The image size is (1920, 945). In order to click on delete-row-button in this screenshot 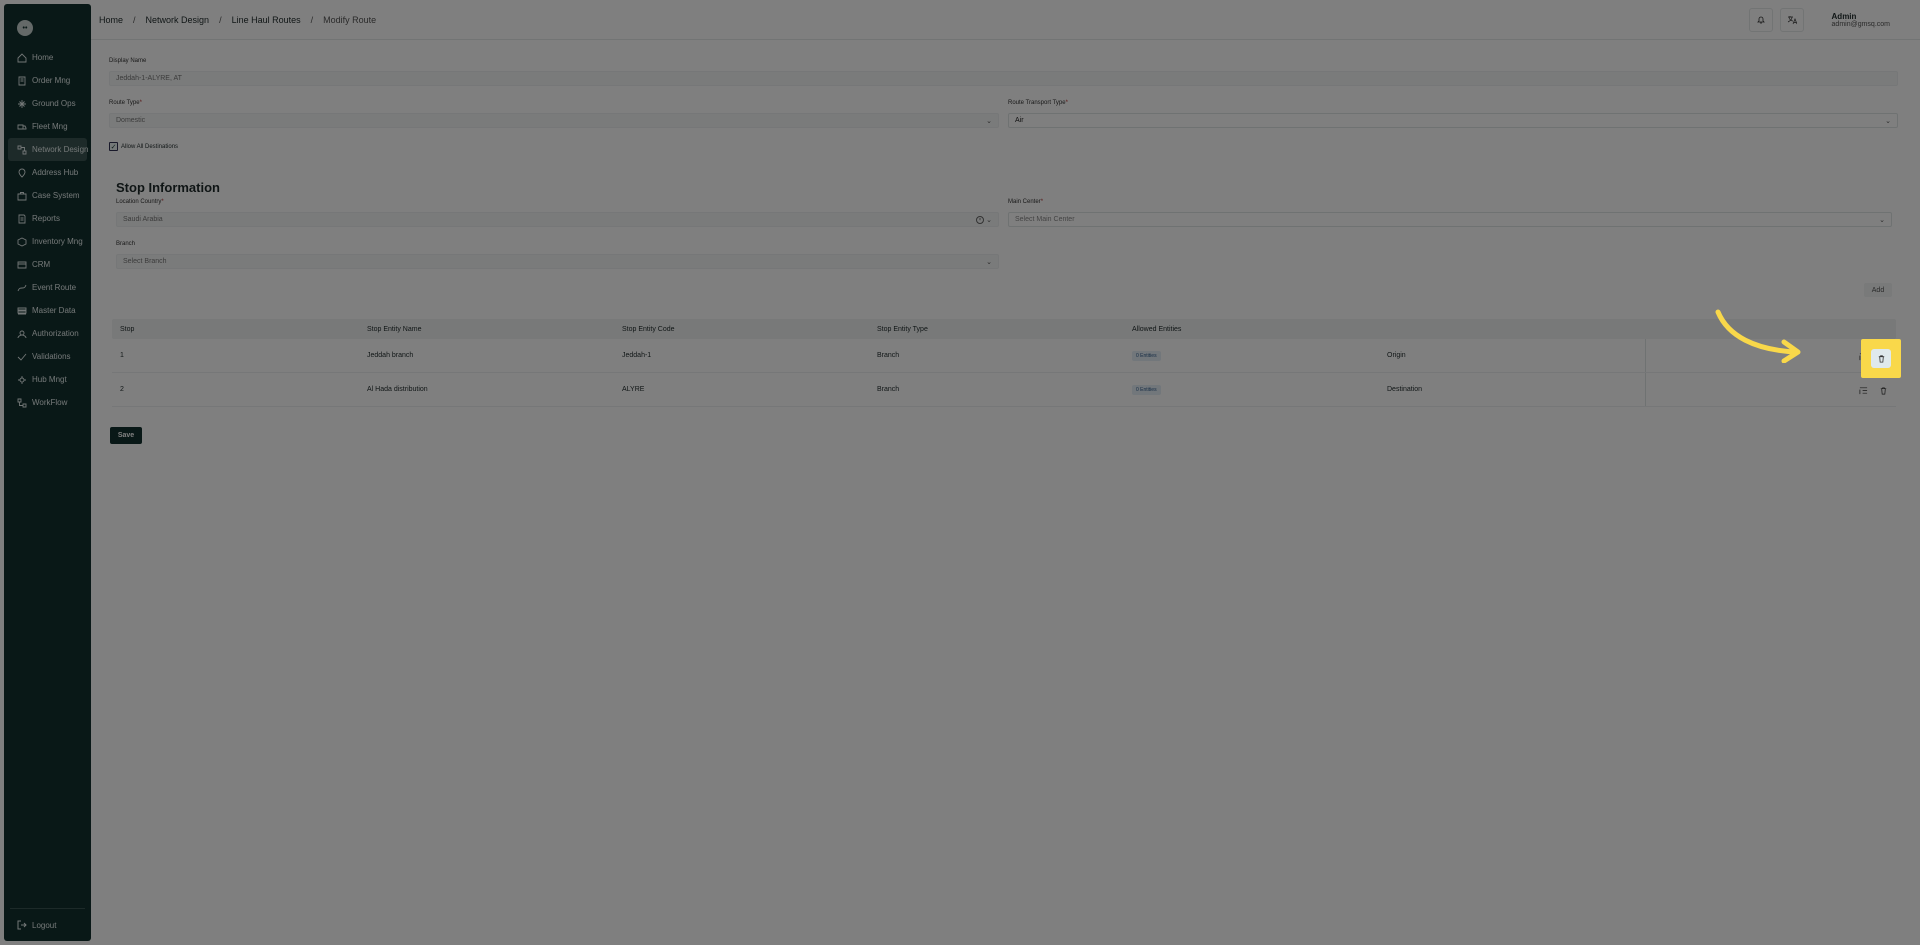, I will do `click(1883, 390)`.